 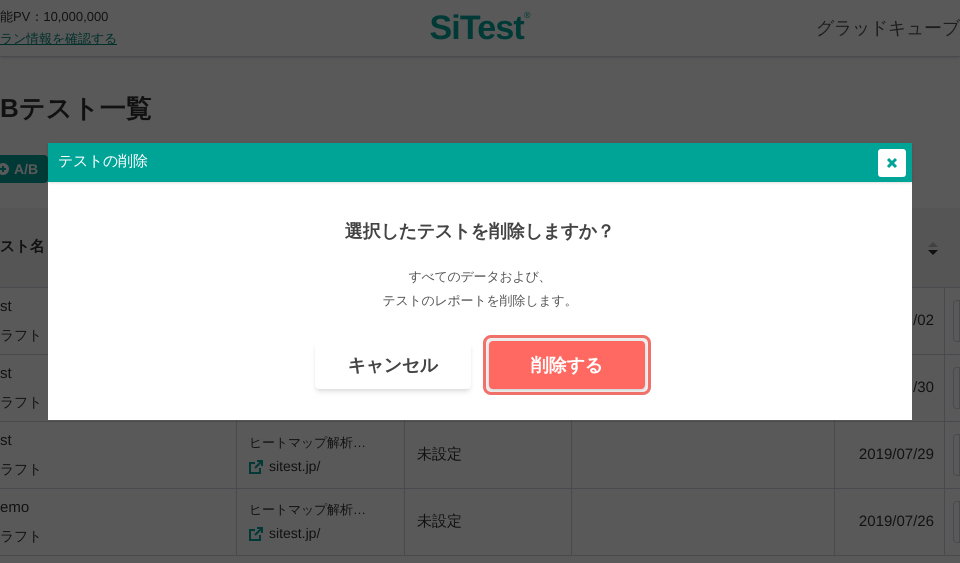 I want to click on date-cell-text: /30, so click(x=923, y=388).